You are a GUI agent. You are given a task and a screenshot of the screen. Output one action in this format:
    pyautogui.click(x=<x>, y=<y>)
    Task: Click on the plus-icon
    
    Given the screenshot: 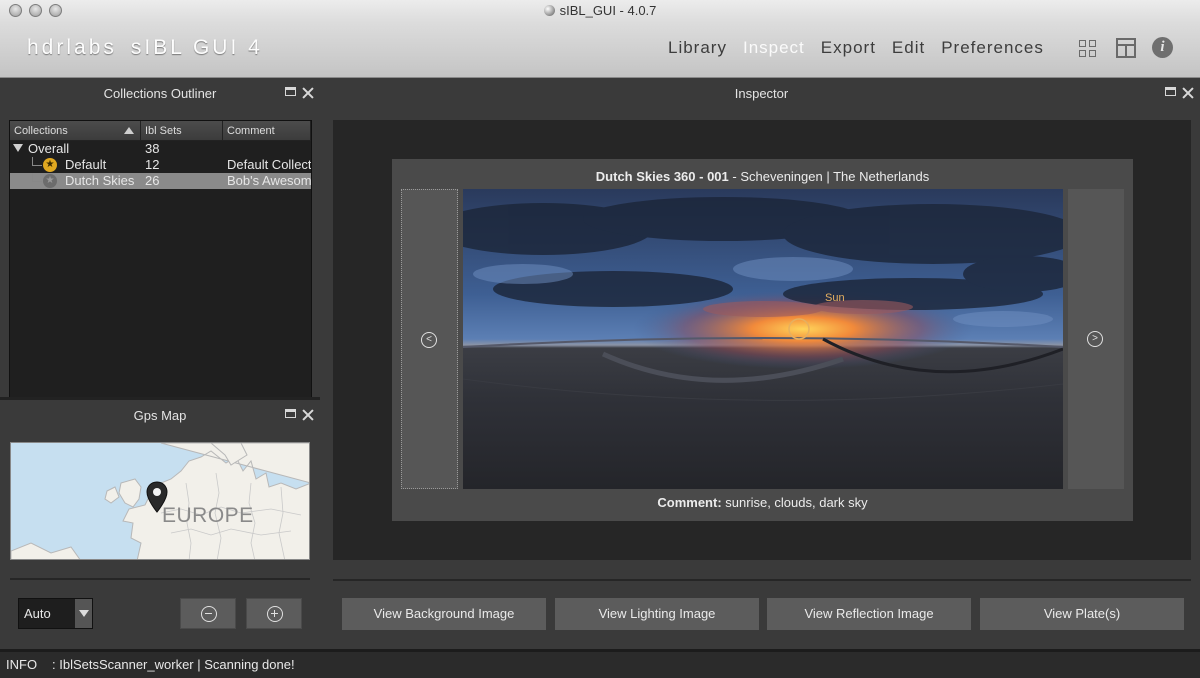 What is the action you would take?
    pyautogui.click(x=275, y=614)
    